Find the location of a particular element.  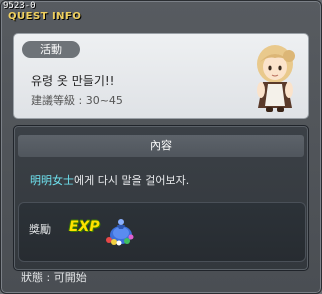

window-title: QUEST INFO is located at coordinates (45, 16).